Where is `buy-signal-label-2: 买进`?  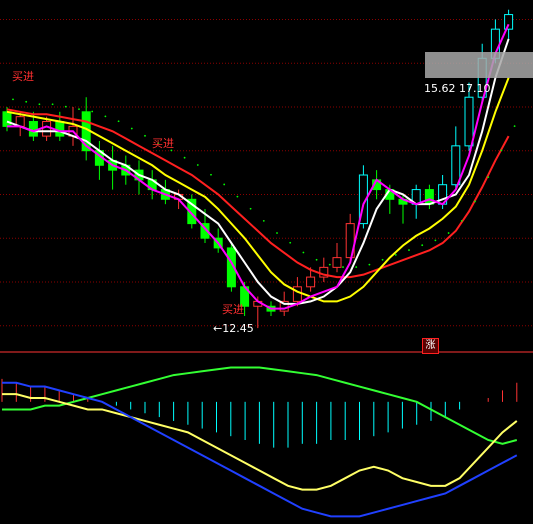 buy-signal-label-2: 买进 is located at coordinates (163, 143).